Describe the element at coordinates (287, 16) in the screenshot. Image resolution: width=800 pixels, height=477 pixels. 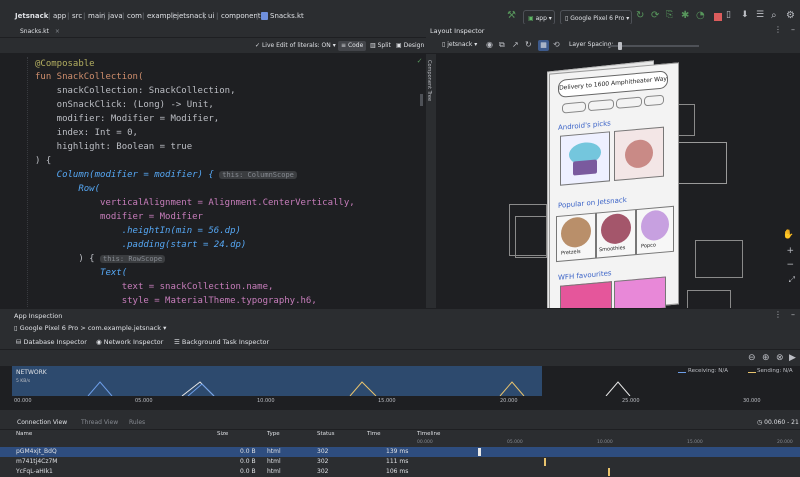
I see `breadcrumb-file: Snacks.kt` at that location.